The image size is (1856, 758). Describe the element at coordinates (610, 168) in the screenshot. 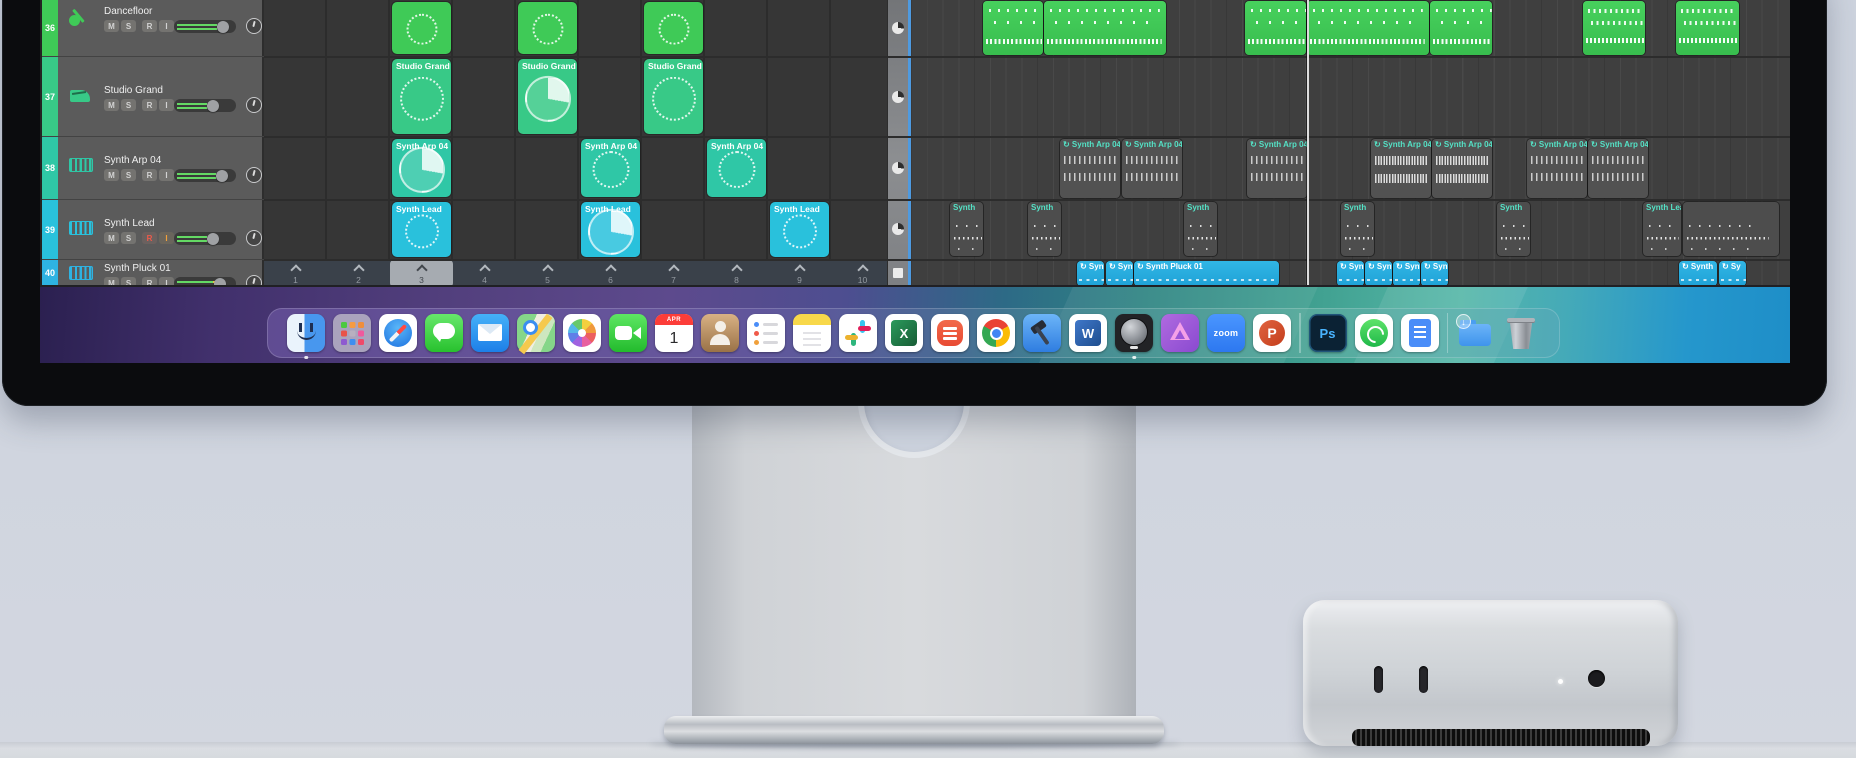

I see `loop-cell-synth-arp-04-scene-6: Synth Arp 04` at that location.